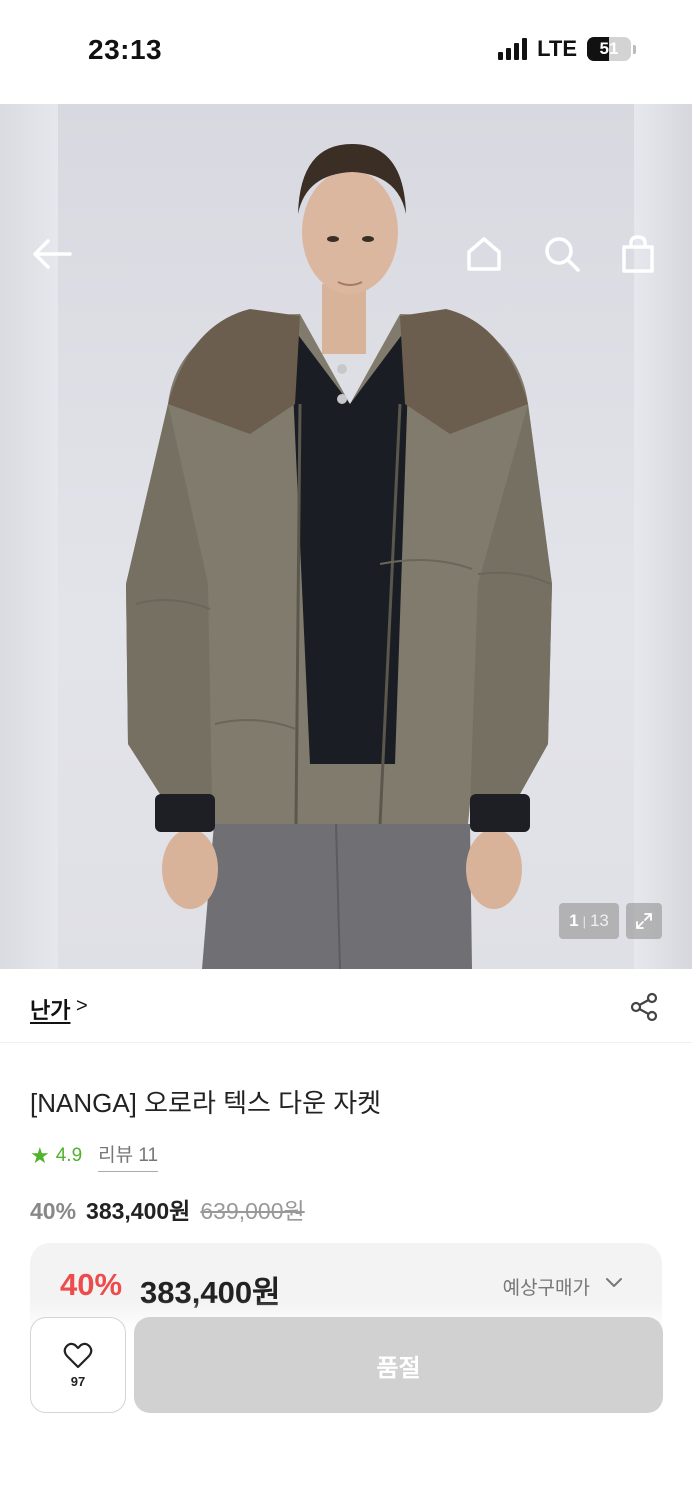 This screenshot has height=1500, width=692. Describe the element at coordinates (53, 1211) in the screenshot. I see `discount-rate: 40%` at that location.